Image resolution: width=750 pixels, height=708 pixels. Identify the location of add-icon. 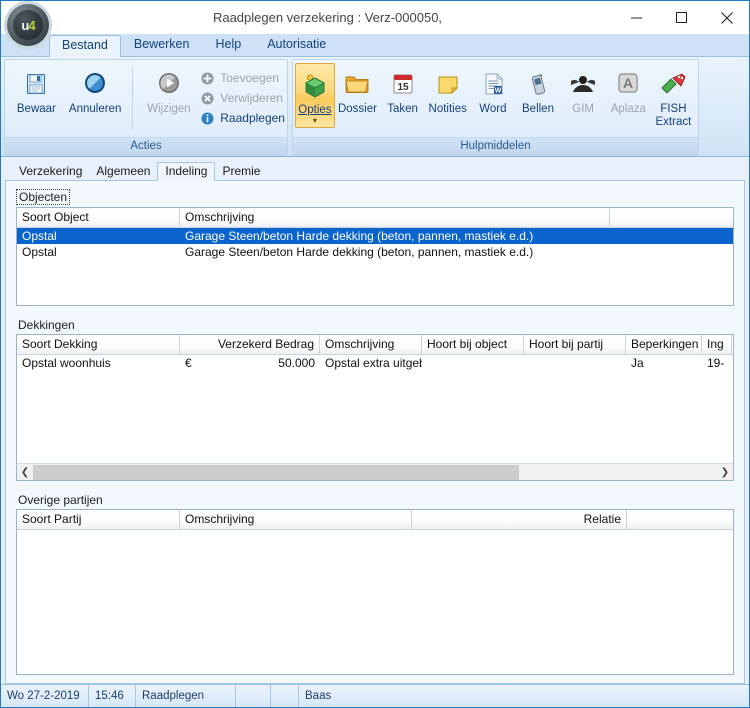
(207, 78).